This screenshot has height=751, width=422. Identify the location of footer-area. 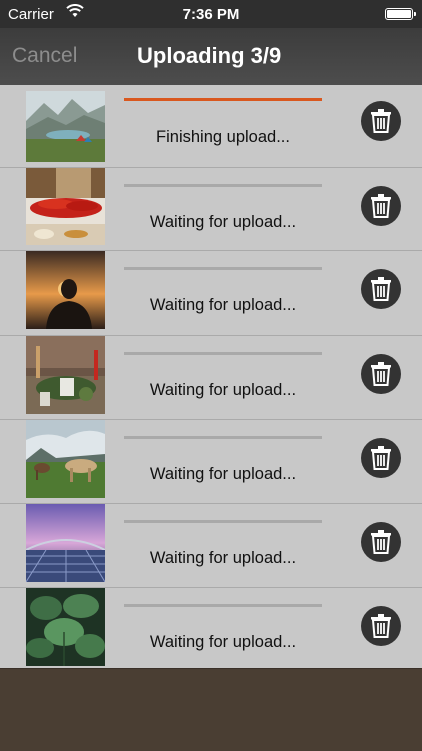
(211, 709).